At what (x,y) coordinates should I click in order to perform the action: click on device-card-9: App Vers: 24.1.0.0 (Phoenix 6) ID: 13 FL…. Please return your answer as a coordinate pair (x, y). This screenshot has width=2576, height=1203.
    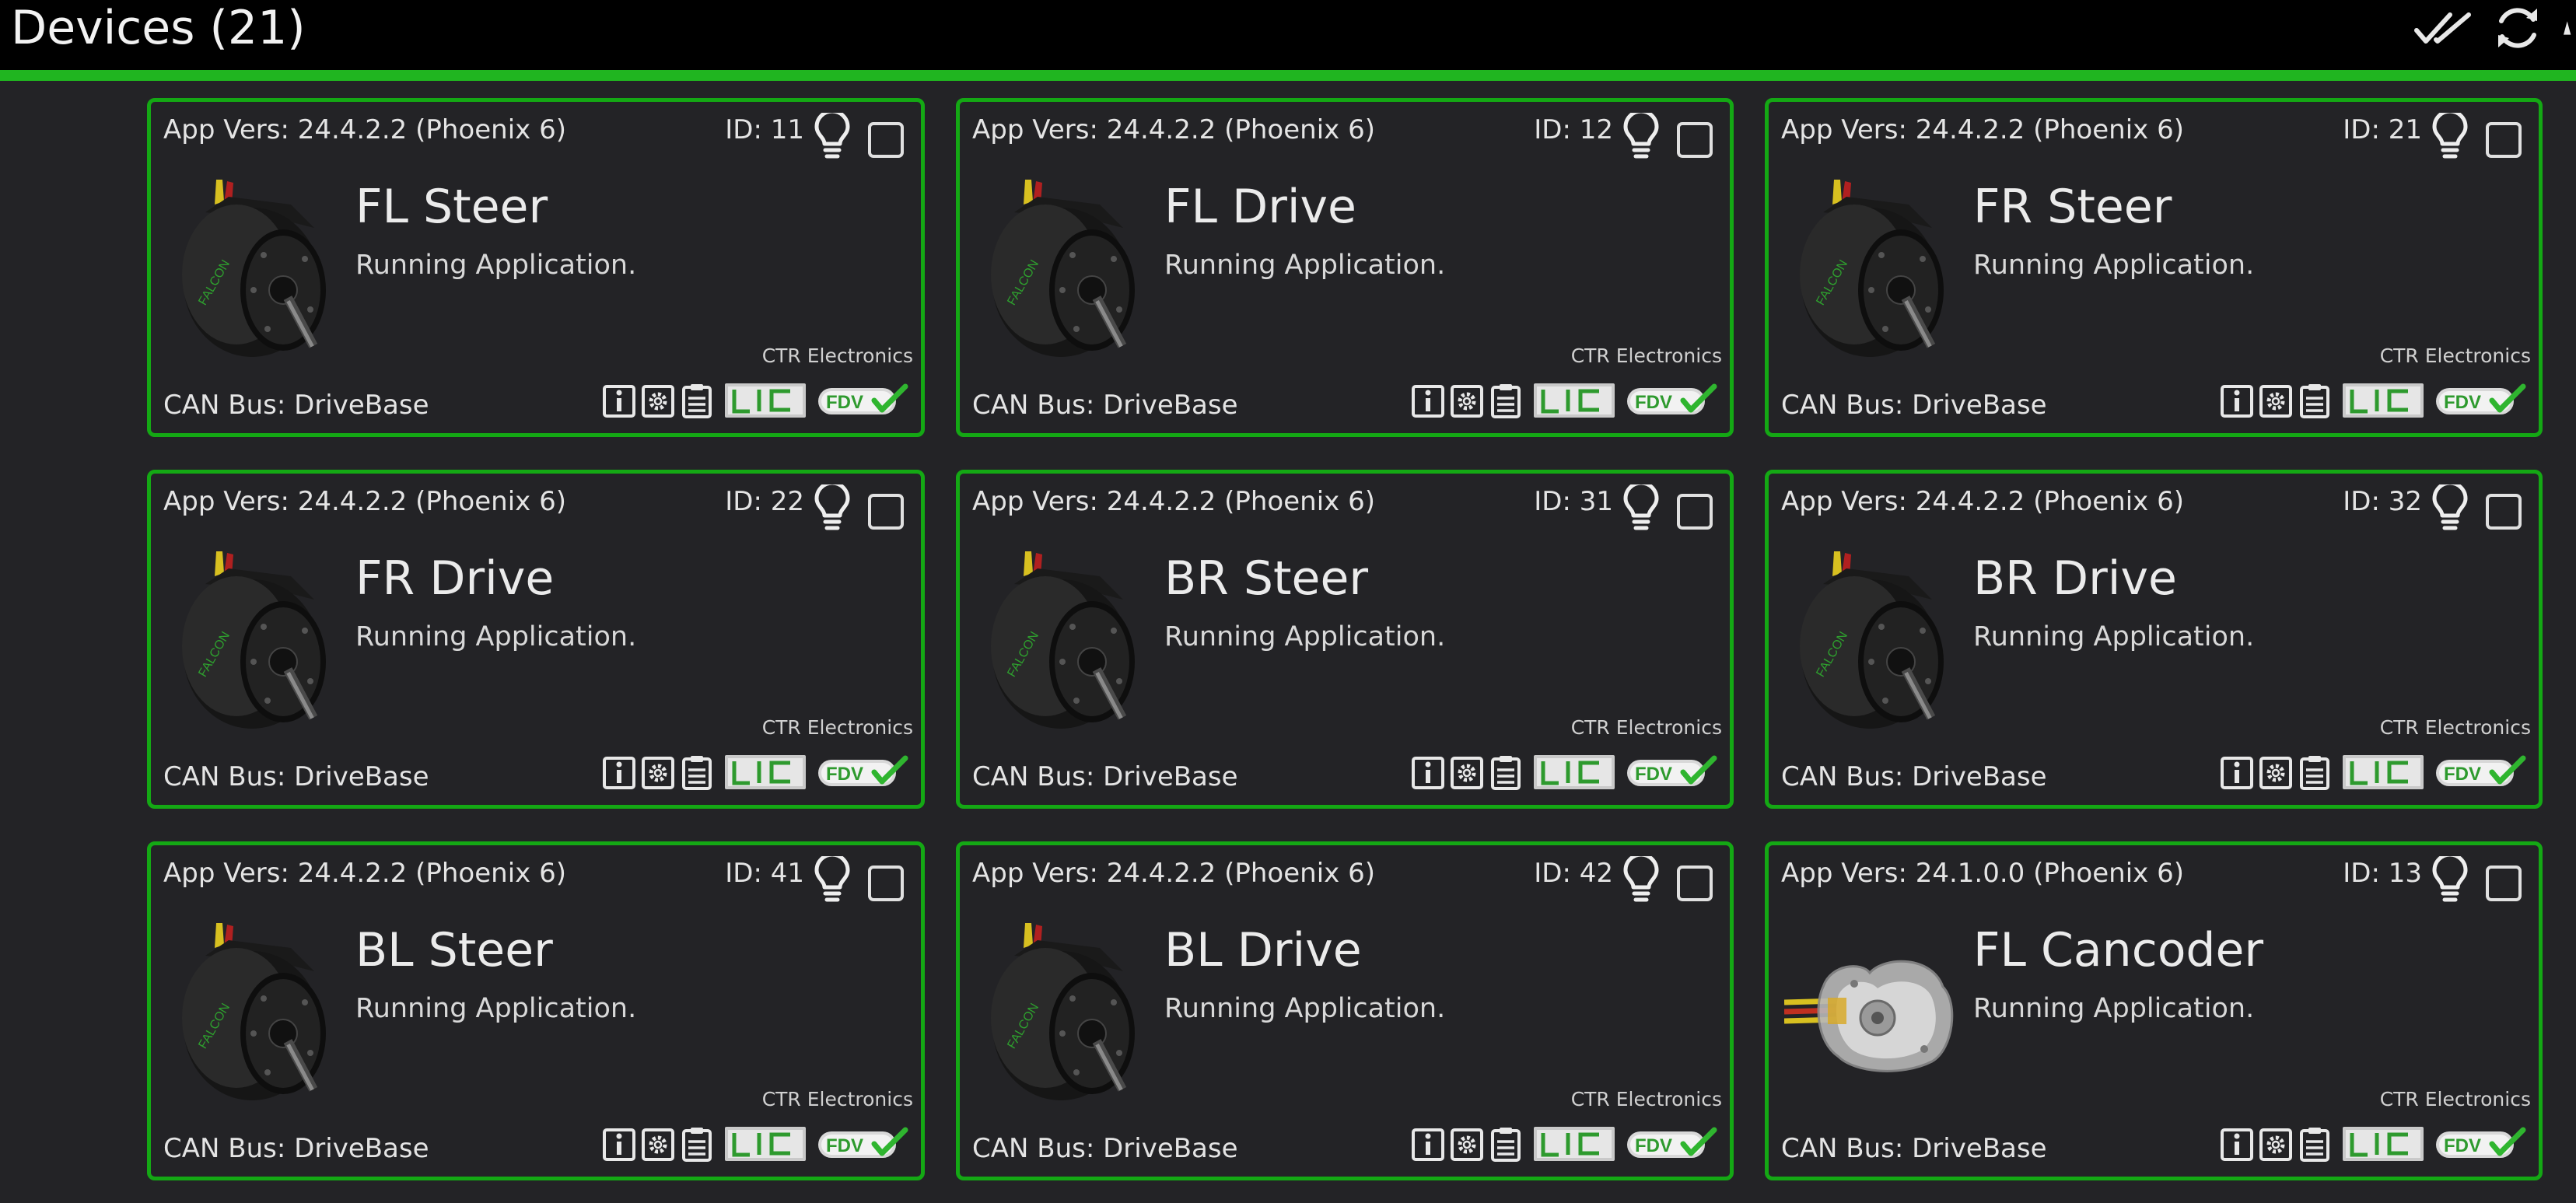
    Looking at the image, I should click on (2154, 1011).